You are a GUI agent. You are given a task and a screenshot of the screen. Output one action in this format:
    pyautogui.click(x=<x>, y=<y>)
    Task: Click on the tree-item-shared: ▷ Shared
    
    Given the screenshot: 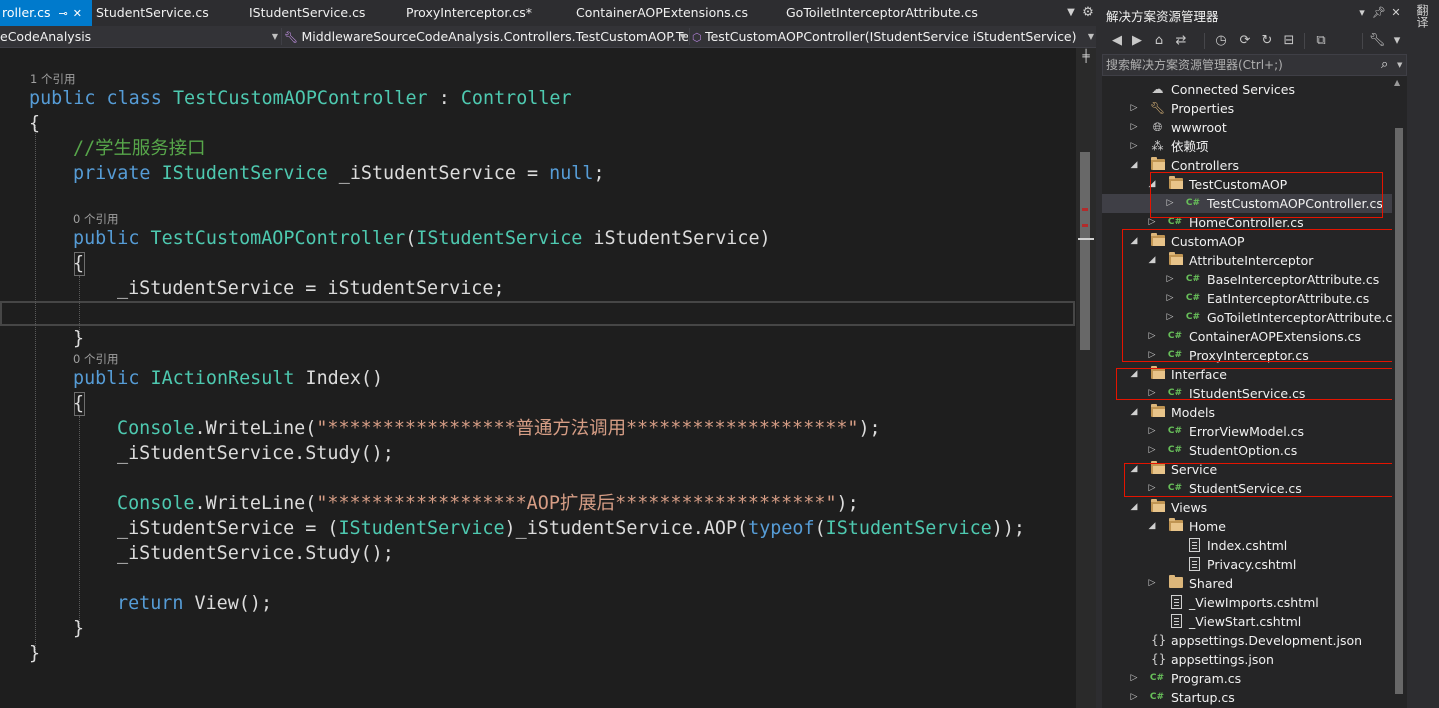 What is the action you would take?
    pyautogui.click(x=1247, y=583)
    